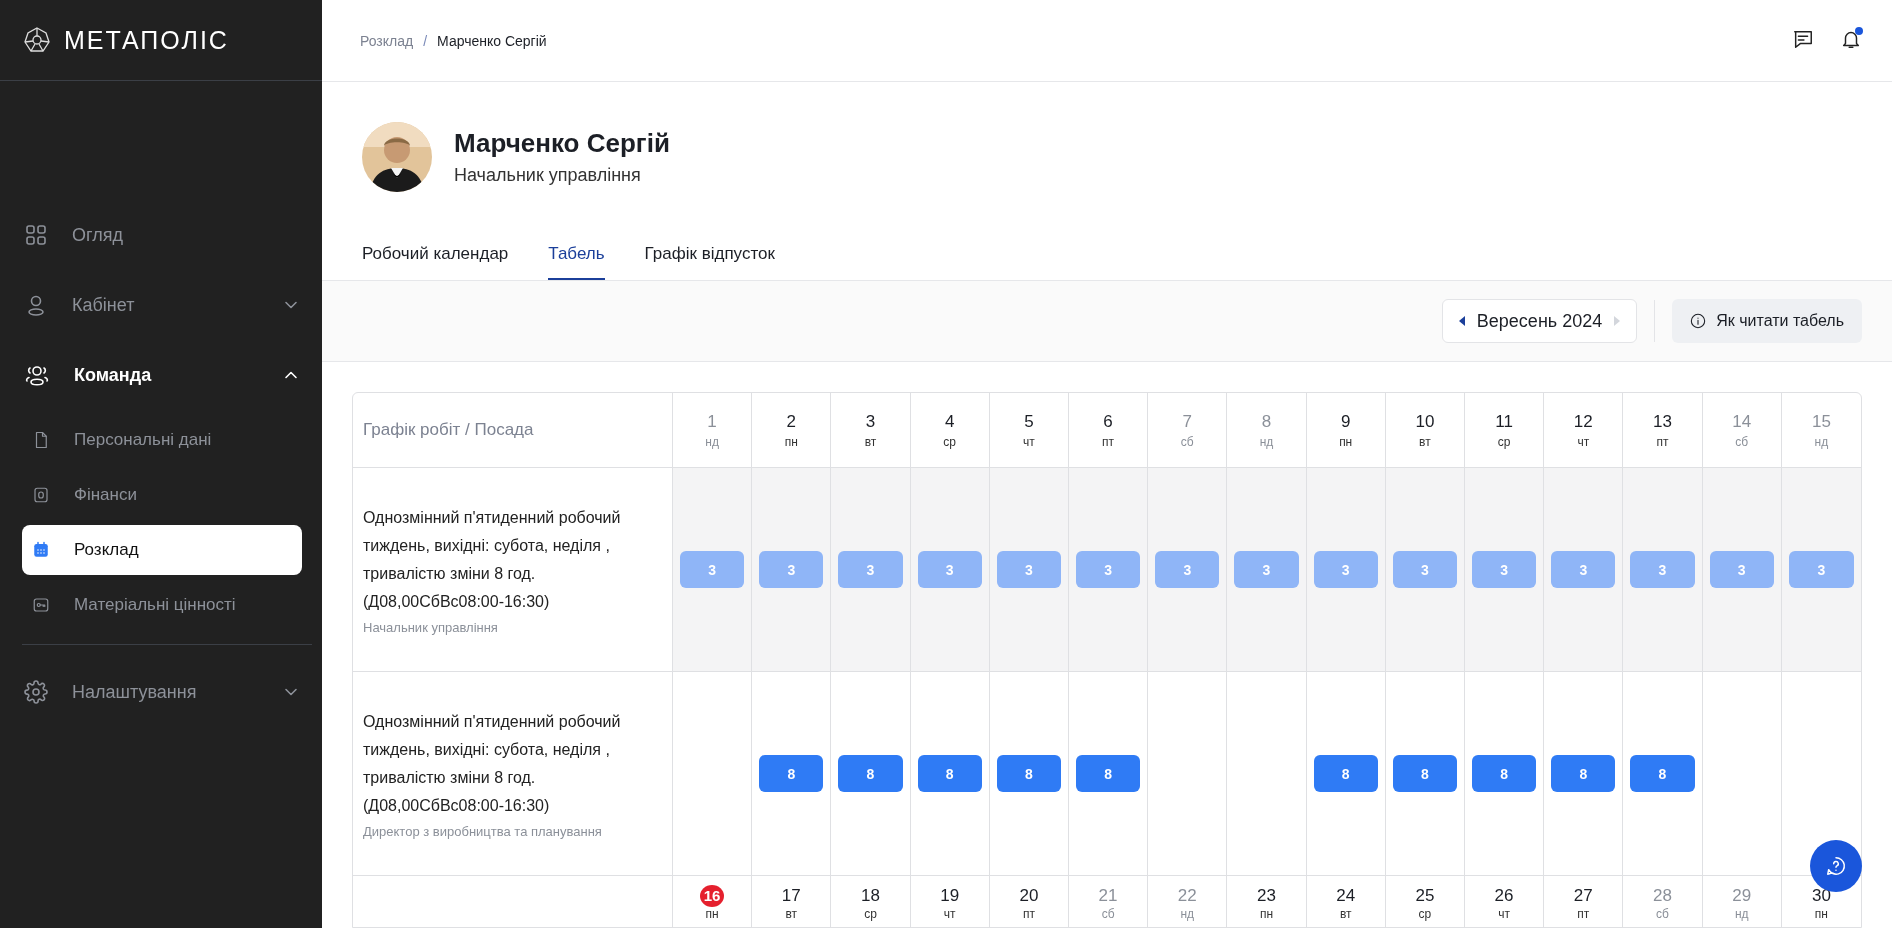  What do you see at coordinates (41, 495) in the screenshot?
I see `wallet-icon` at bounding box center [41, 495].